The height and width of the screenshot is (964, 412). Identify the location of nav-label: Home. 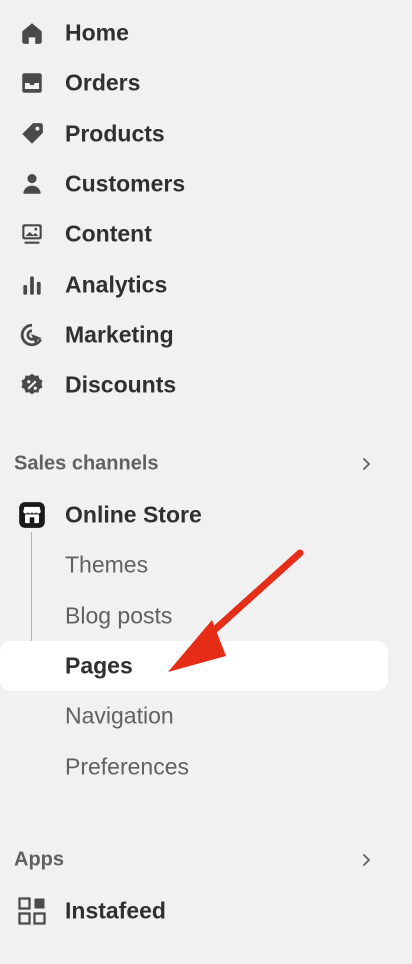
(97, 32).